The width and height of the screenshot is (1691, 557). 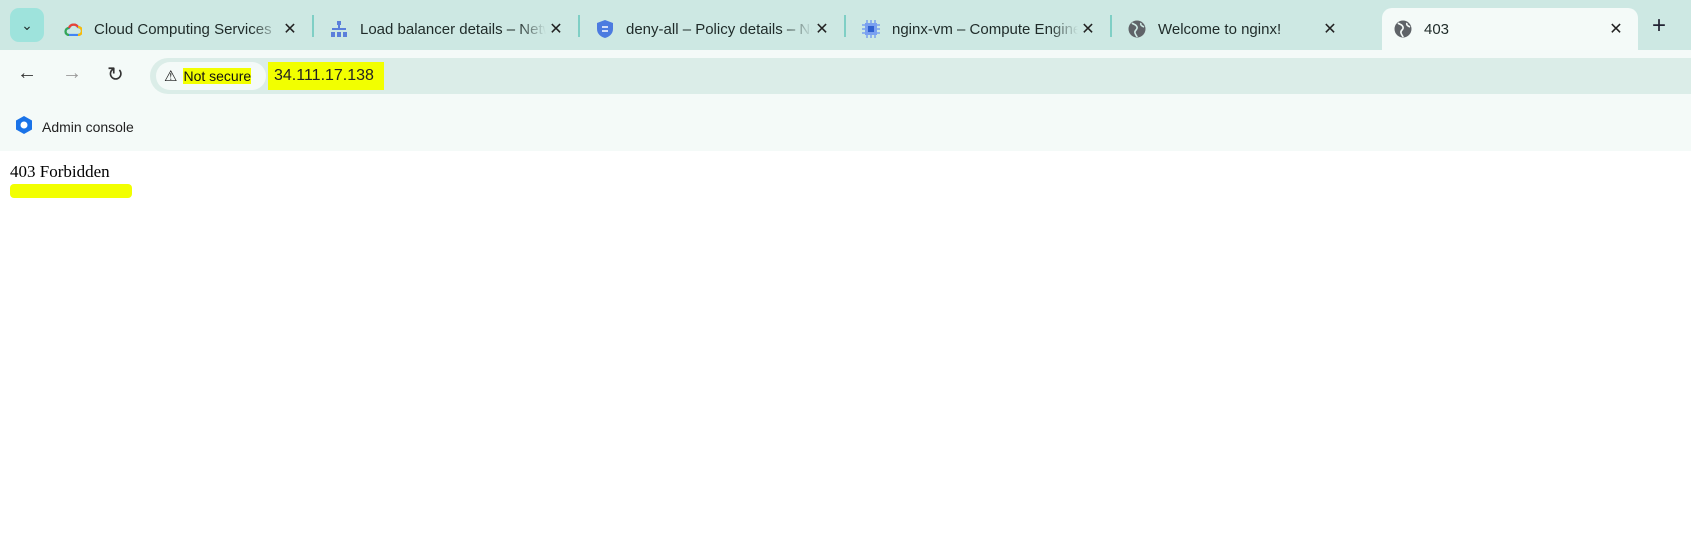 I want to click on bookmark-admin-console: Admin console, so click(x=74, y=126).